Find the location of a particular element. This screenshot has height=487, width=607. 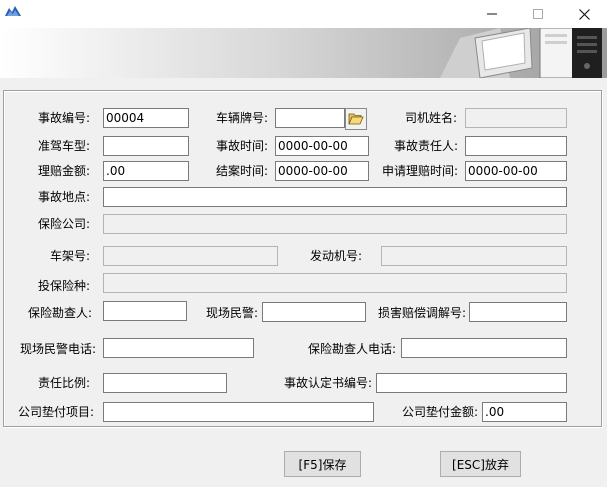

mediation-no-field is located at coordinates (518, 312).